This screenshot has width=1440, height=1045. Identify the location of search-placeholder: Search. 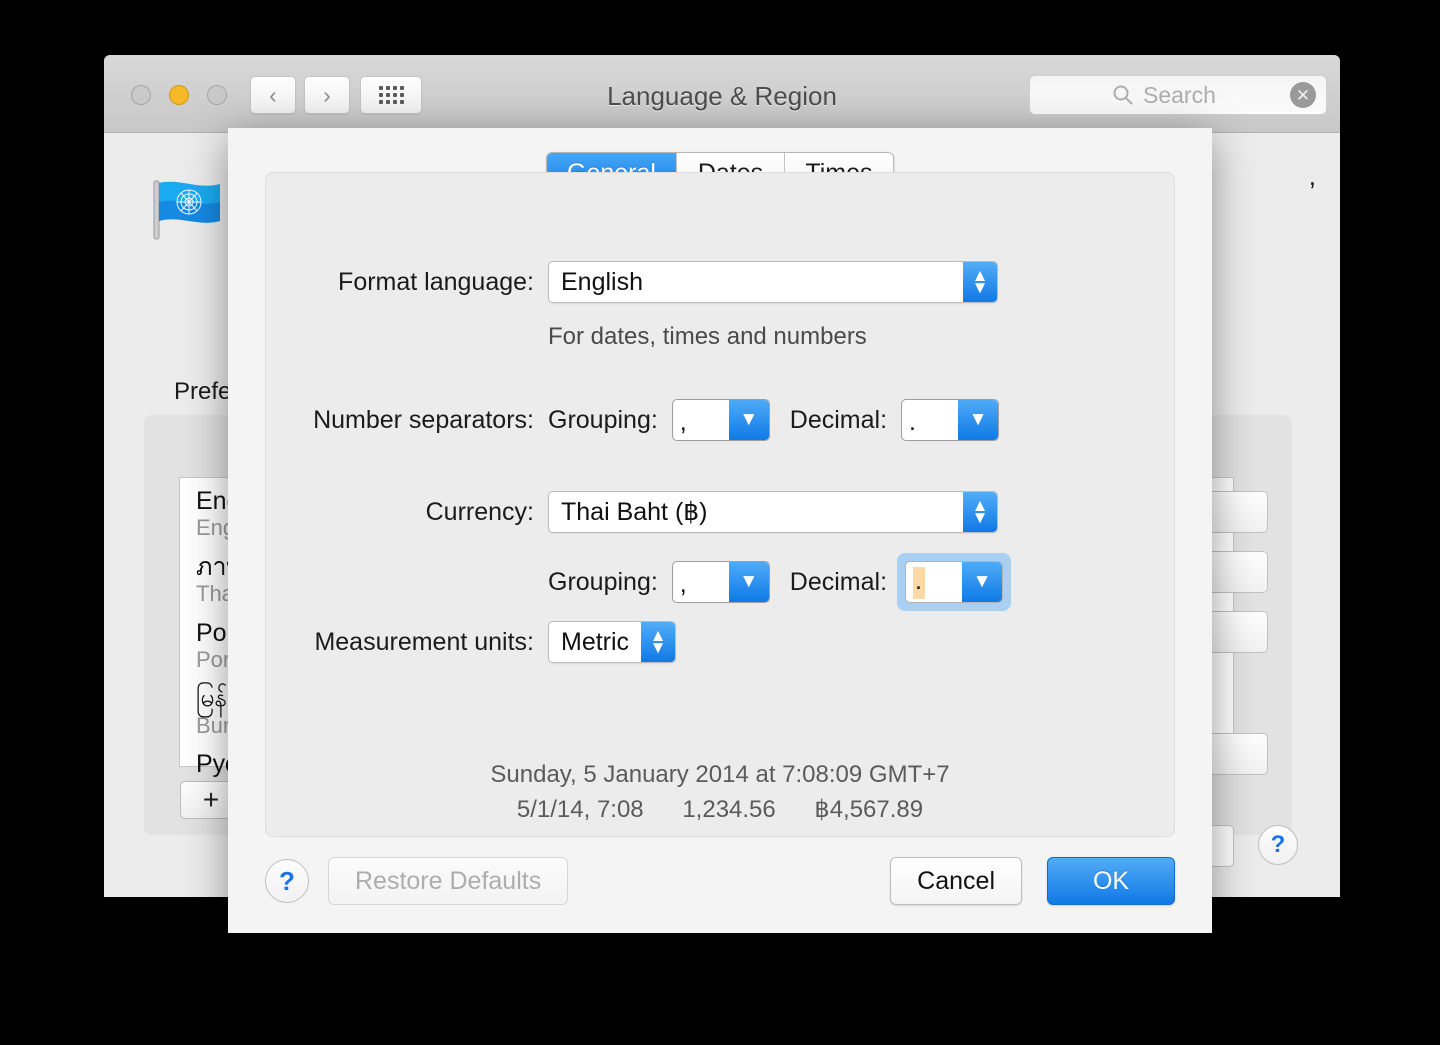
(1179, 94).